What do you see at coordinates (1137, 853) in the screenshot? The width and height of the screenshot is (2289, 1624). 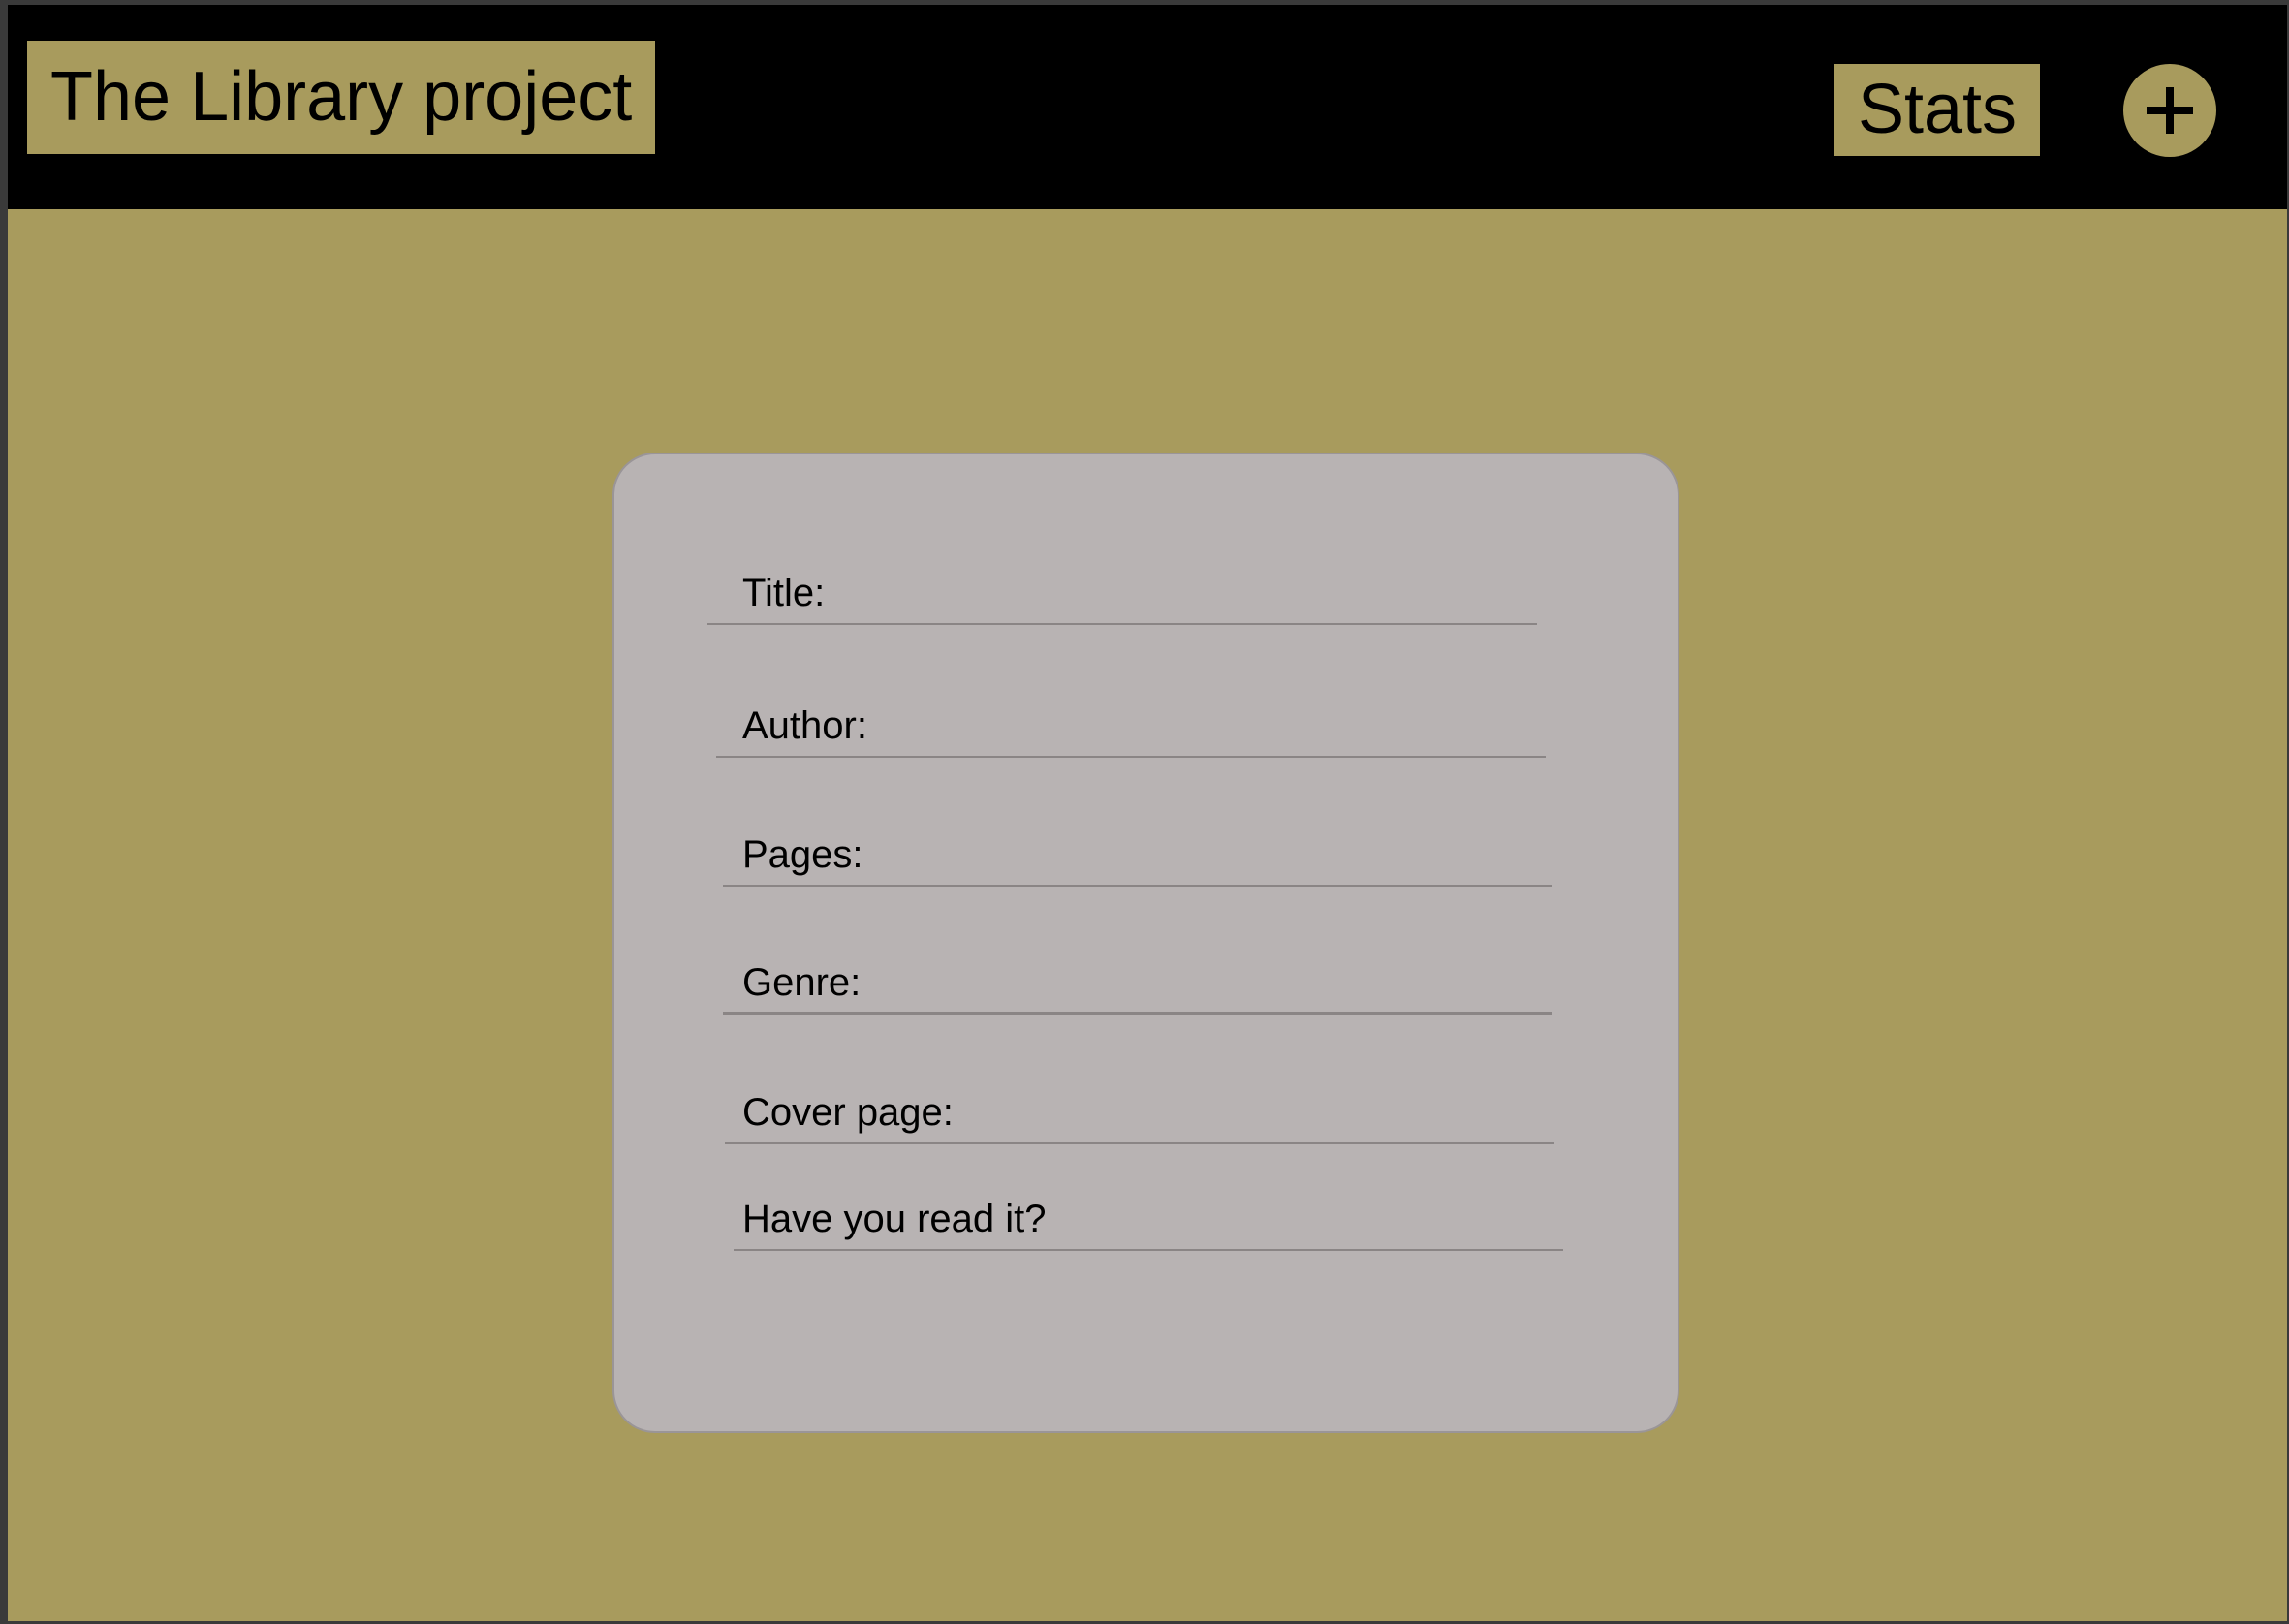 I see `pages-field: Pages:` at bounding box center [1137, 853].